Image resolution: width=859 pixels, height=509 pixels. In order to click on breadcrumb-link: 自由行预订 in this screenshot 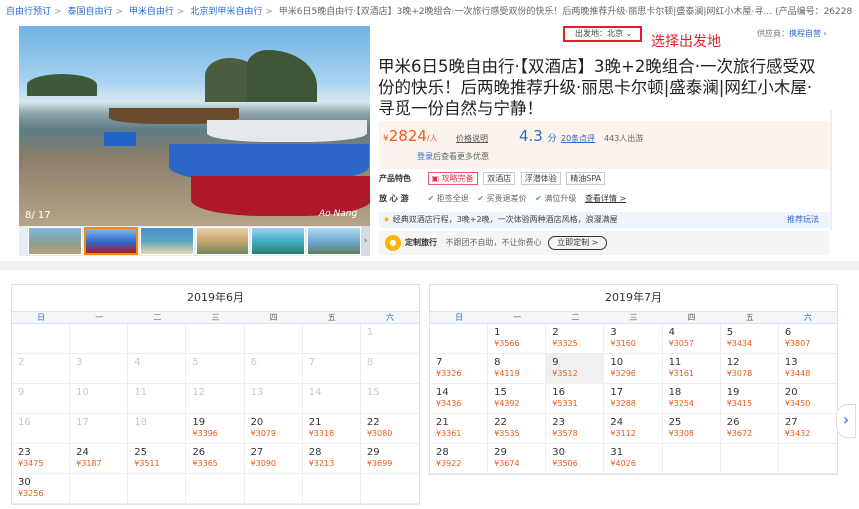, I will do `click(28, 12)`.